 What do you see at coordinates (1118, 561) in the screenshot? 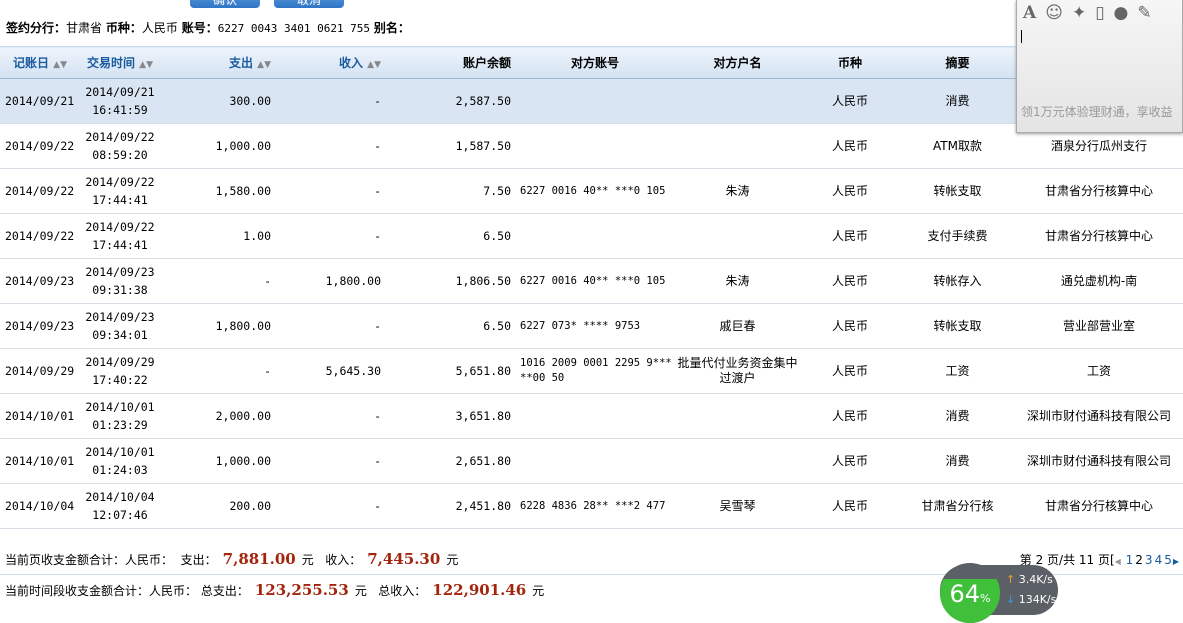
I see `prev-page-icon: ◀` at bounding box center [1118, 561].